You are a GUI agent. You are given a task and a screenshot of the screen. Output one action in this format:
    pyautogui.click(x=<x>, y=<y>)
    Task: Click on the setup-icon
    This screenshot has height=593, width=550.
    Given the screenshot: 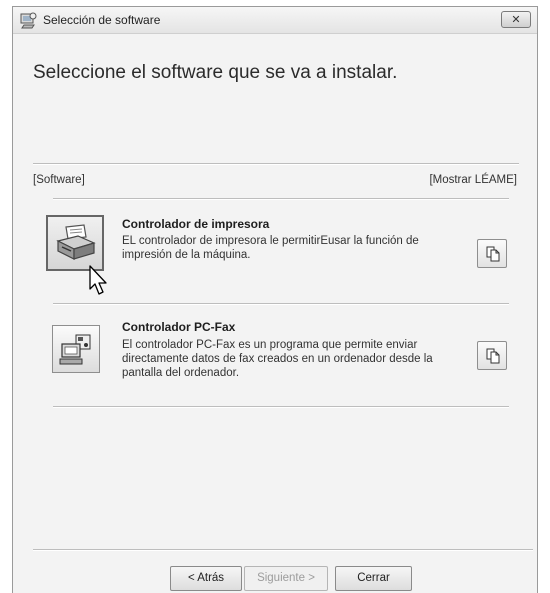 What is the action you would take?
    pyautogui.click(x=28, y=20)
    